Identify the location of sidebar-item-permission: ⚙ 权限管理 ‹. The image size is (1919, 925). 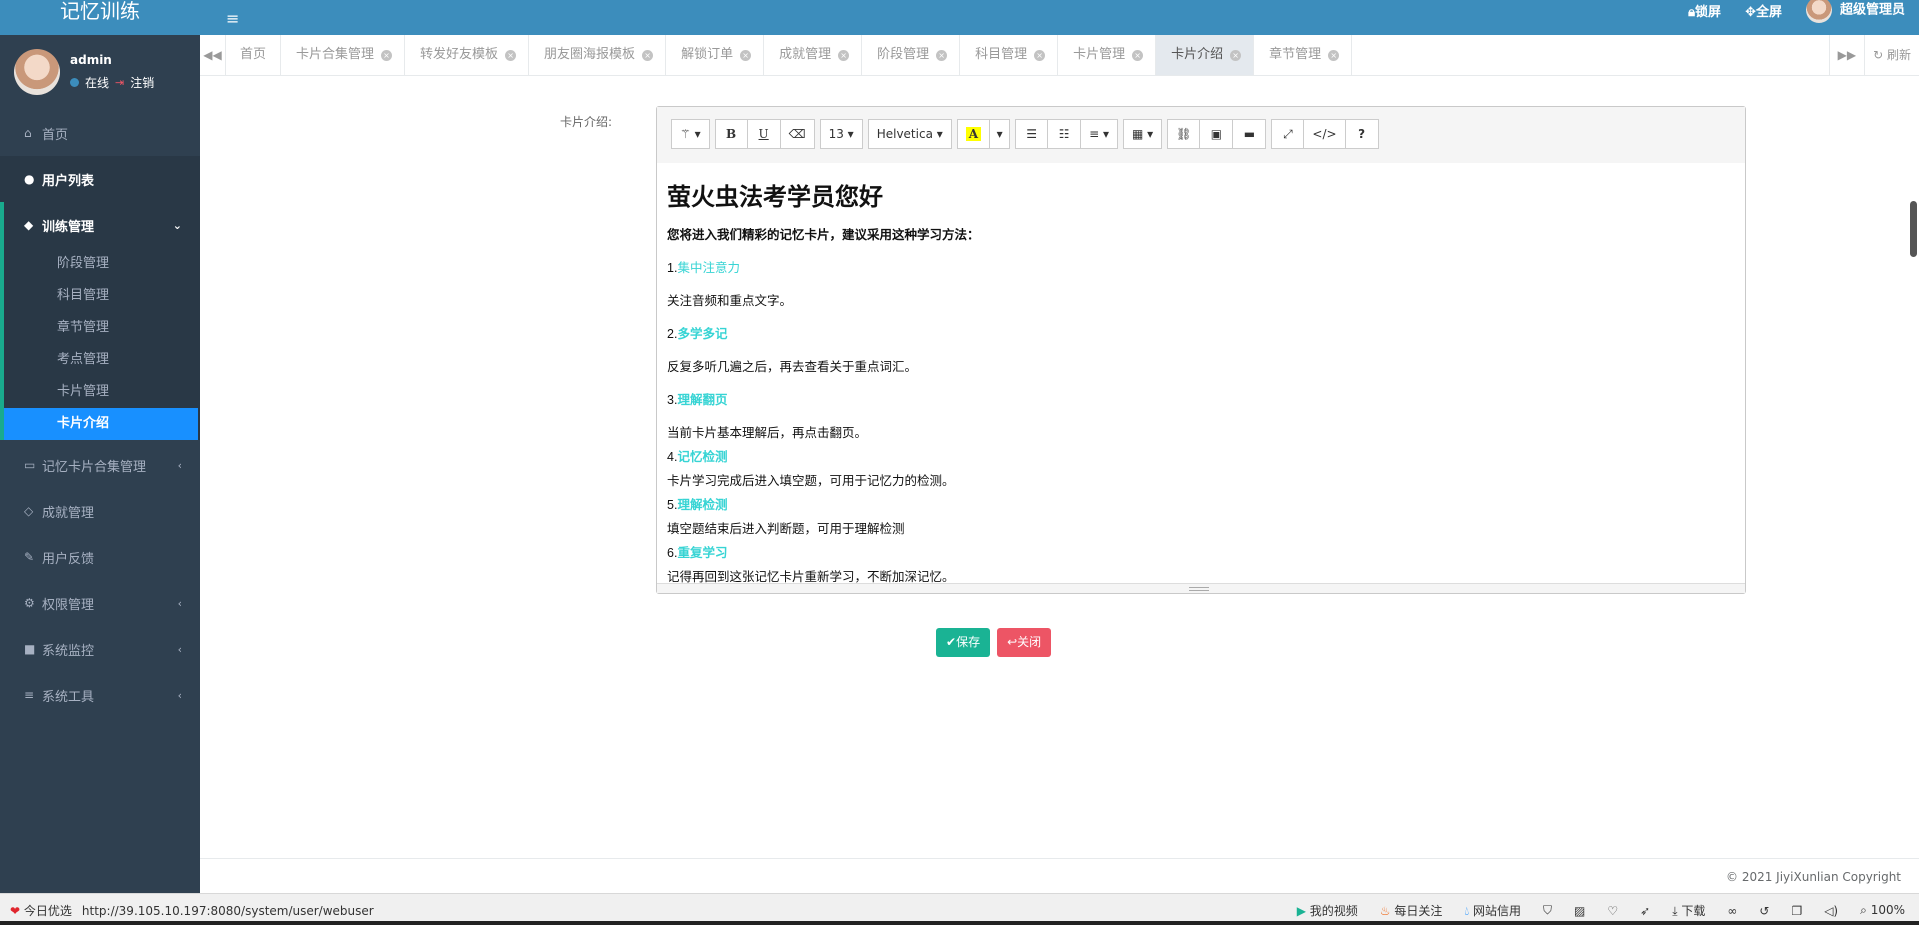
(100, 603).